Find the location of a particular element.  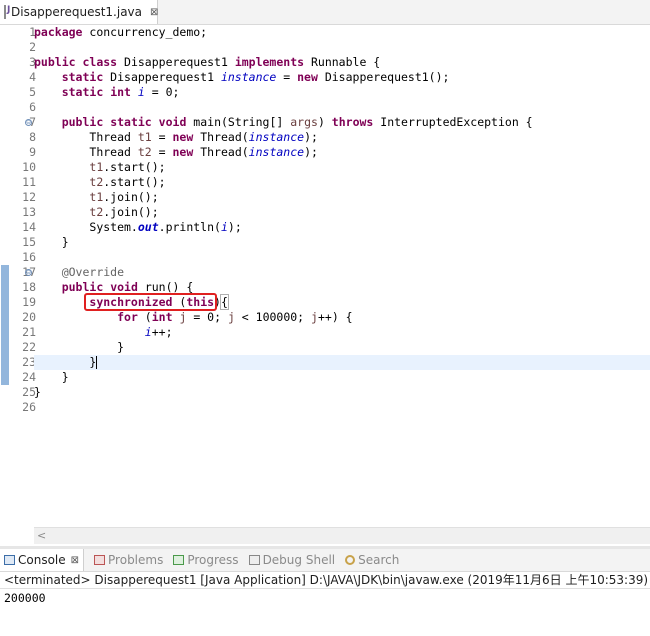

progress-icon is located at coordinates (179, 560).